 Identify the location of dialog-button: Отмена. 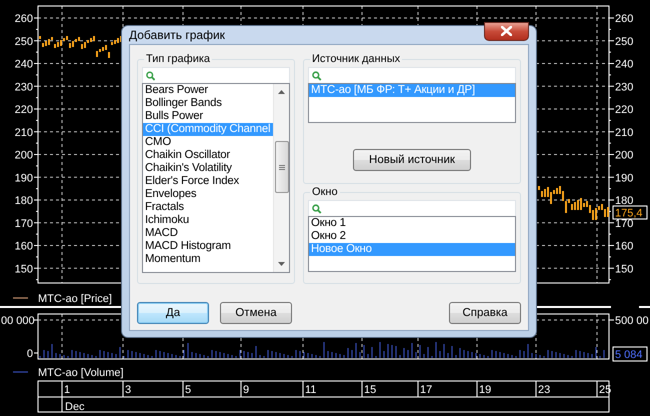
(256, 313).